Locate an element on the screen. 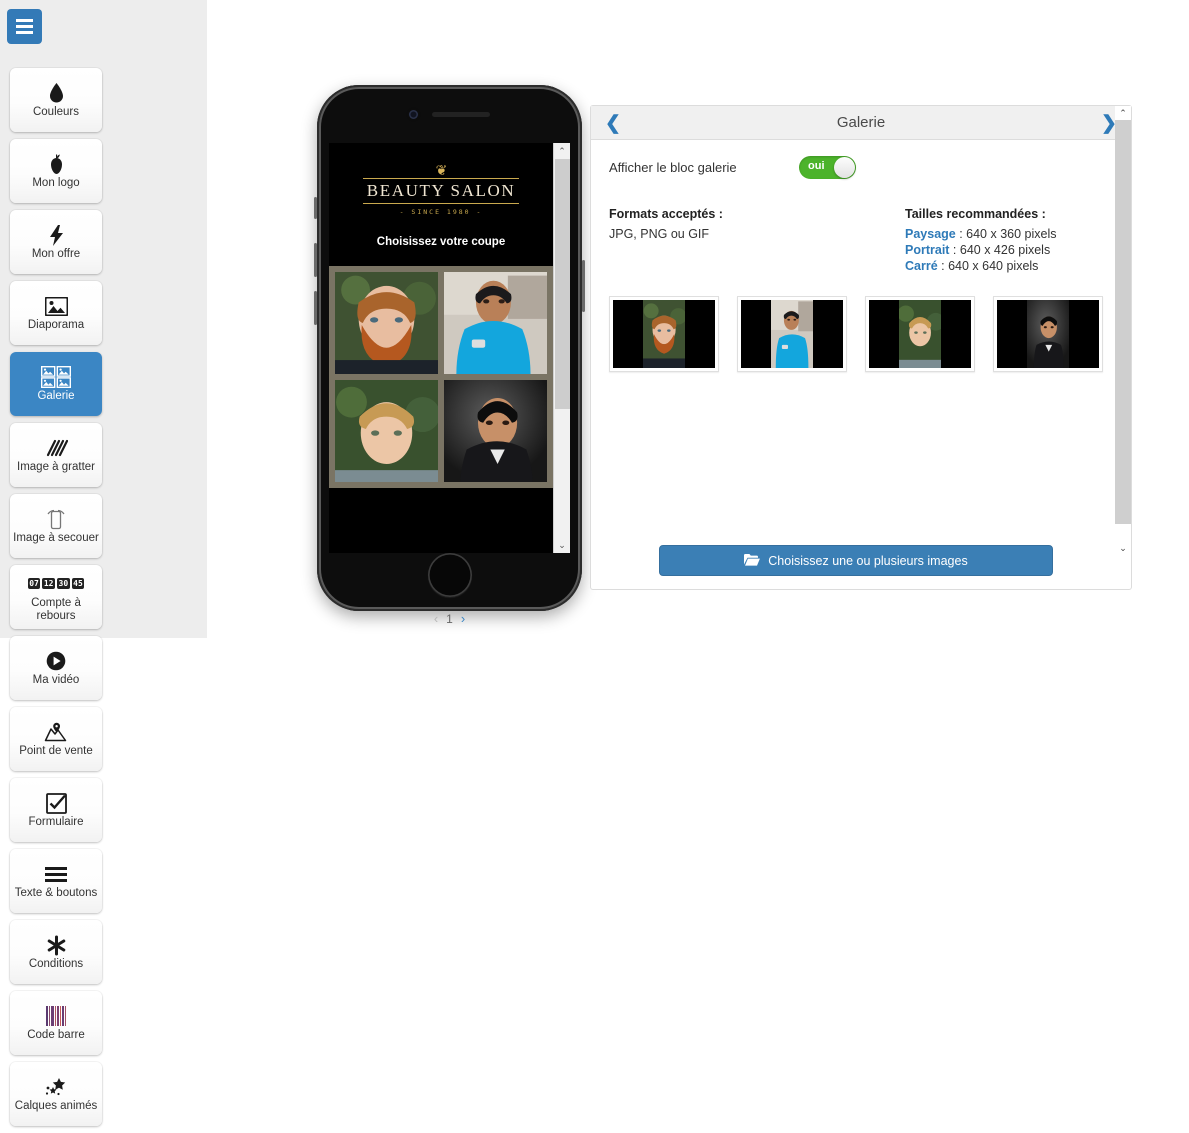  barcode-icon is located at coordinates (56, 1016).